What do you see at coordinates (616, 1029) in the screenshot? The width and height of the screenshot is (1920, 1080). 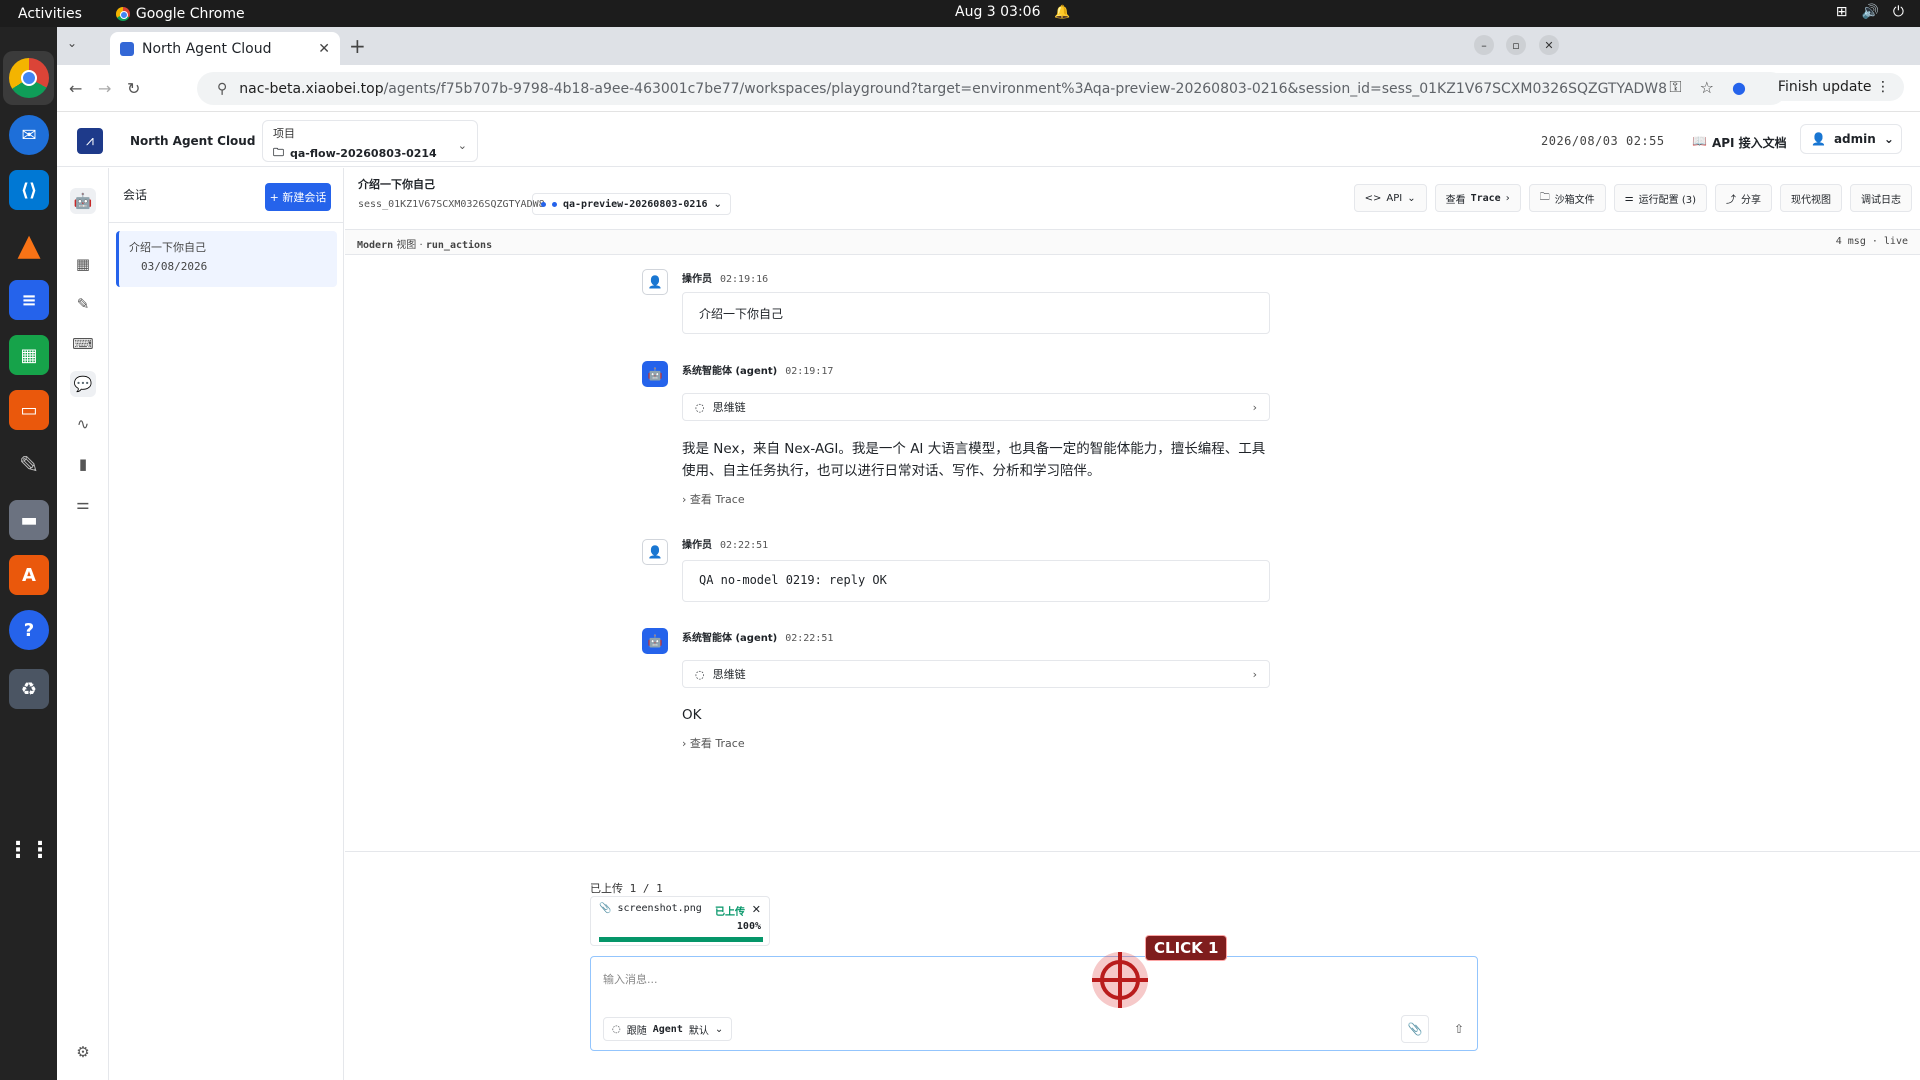 I see `brain-icon: ◌` at bounding box center [616, 1029].